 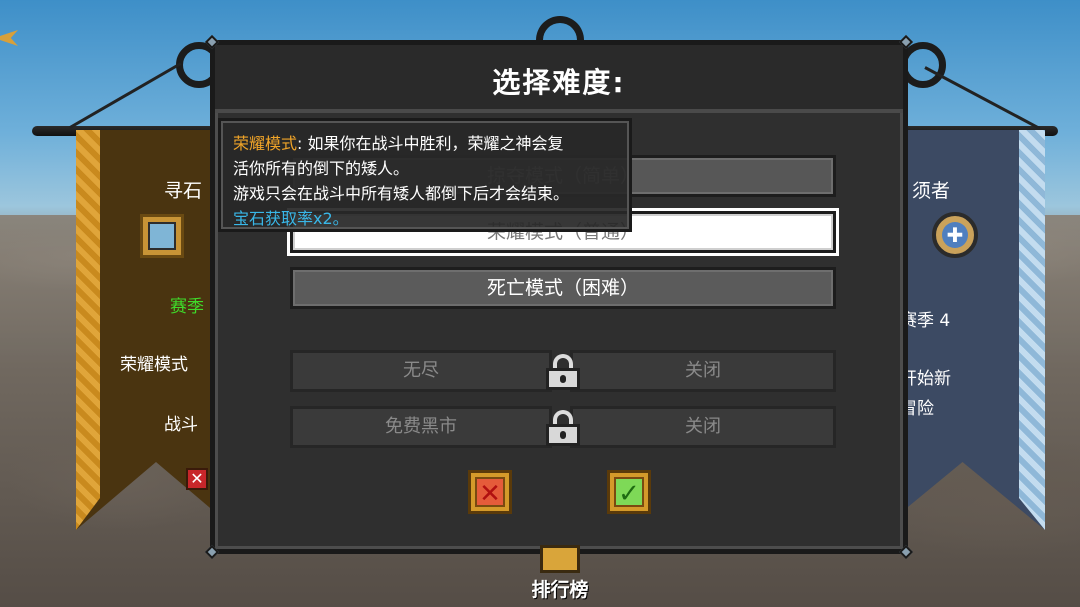 I want to click on left-banner-close-icon: ✕, so click(x=197, y=479).